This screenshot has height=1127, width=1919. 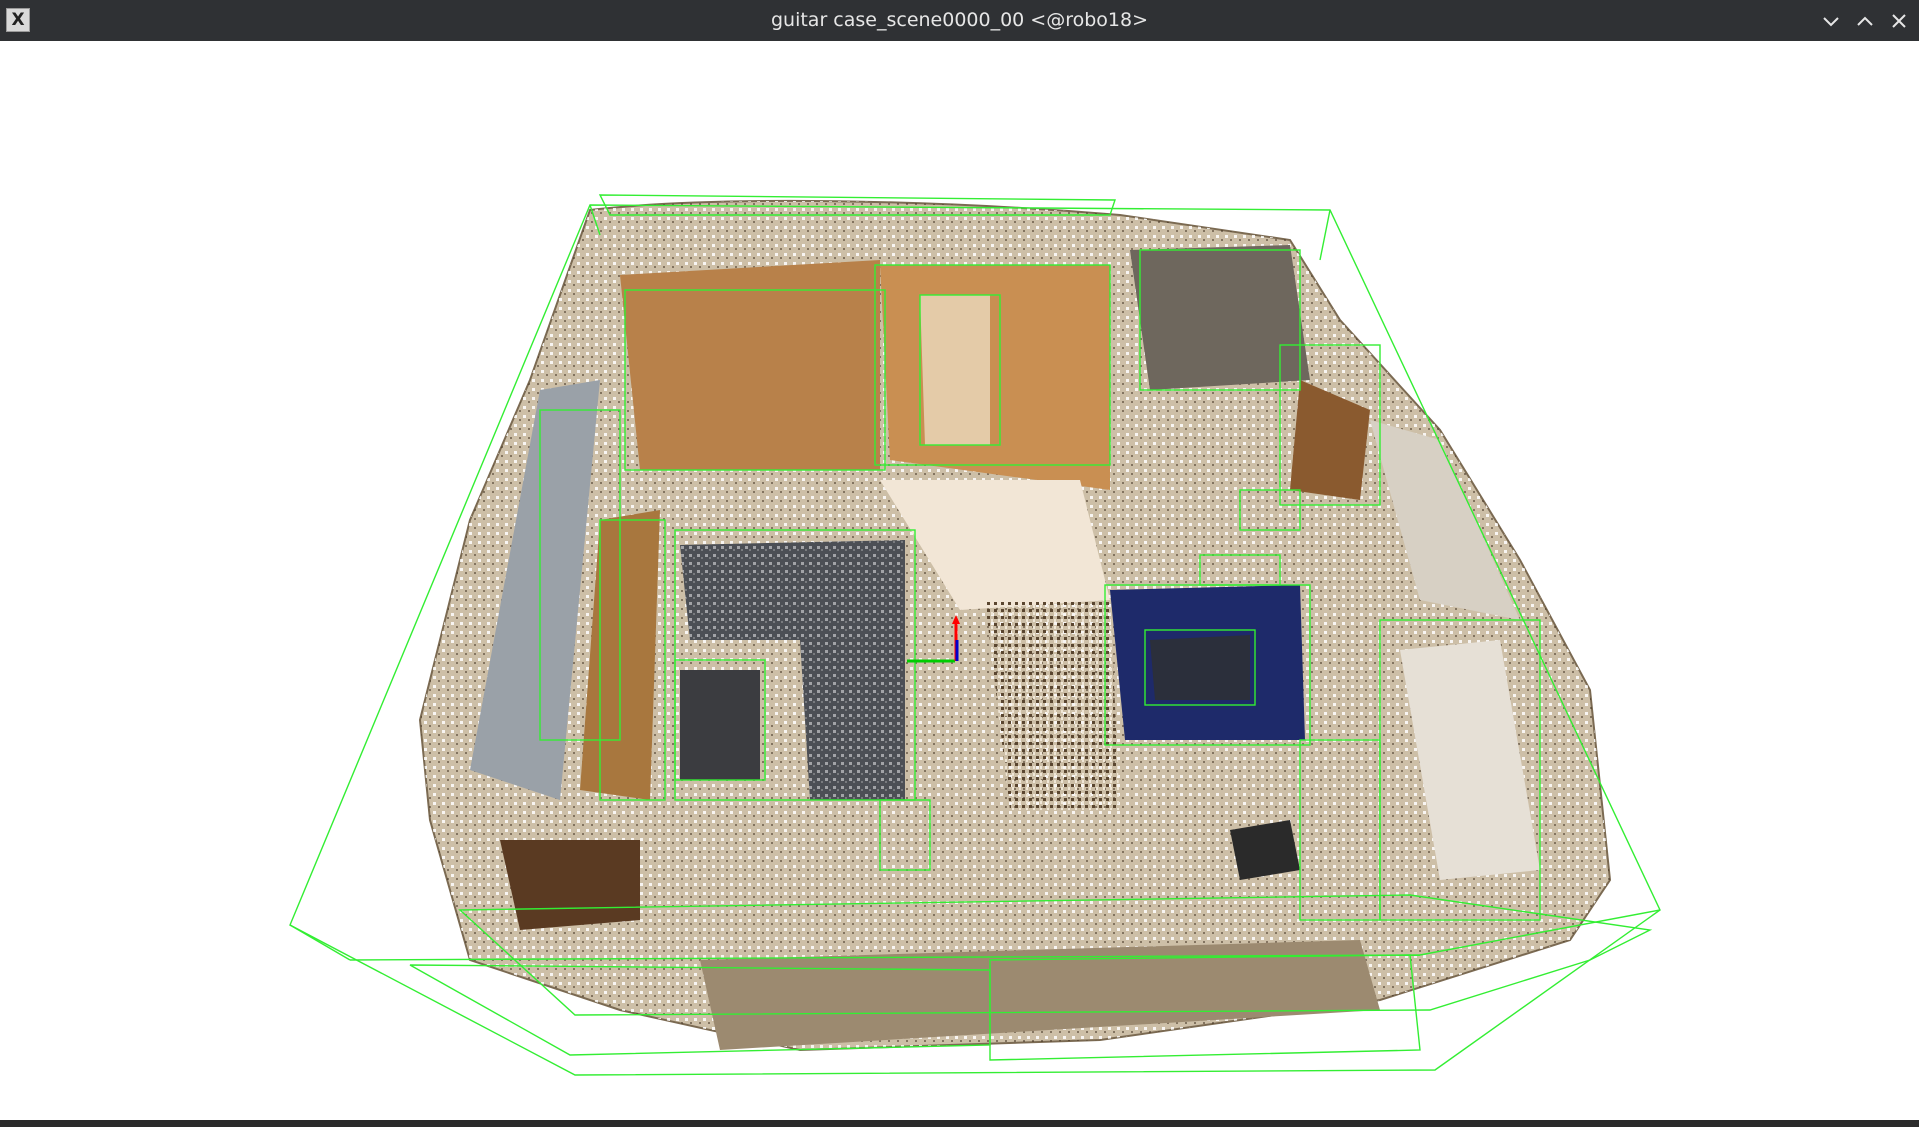 I want to click on chevron-up-icon, so click(x=1865, y=21).